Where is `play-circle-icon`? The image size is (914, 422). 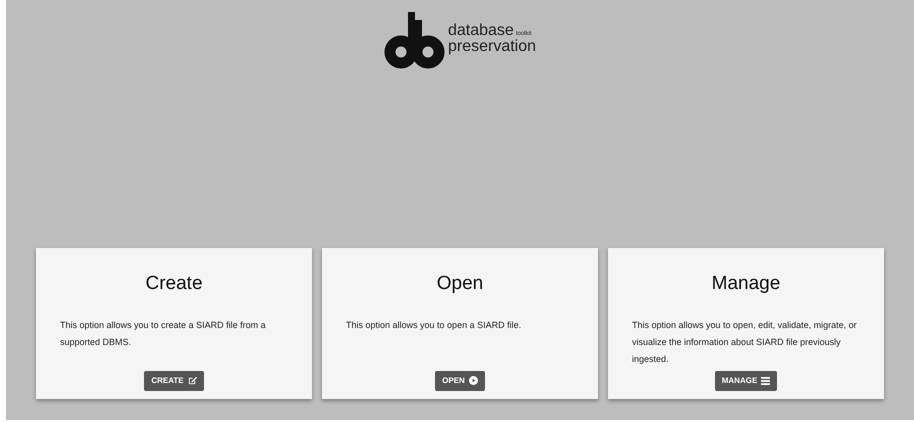
play-circle-icon is located at coordinates (473, 380).